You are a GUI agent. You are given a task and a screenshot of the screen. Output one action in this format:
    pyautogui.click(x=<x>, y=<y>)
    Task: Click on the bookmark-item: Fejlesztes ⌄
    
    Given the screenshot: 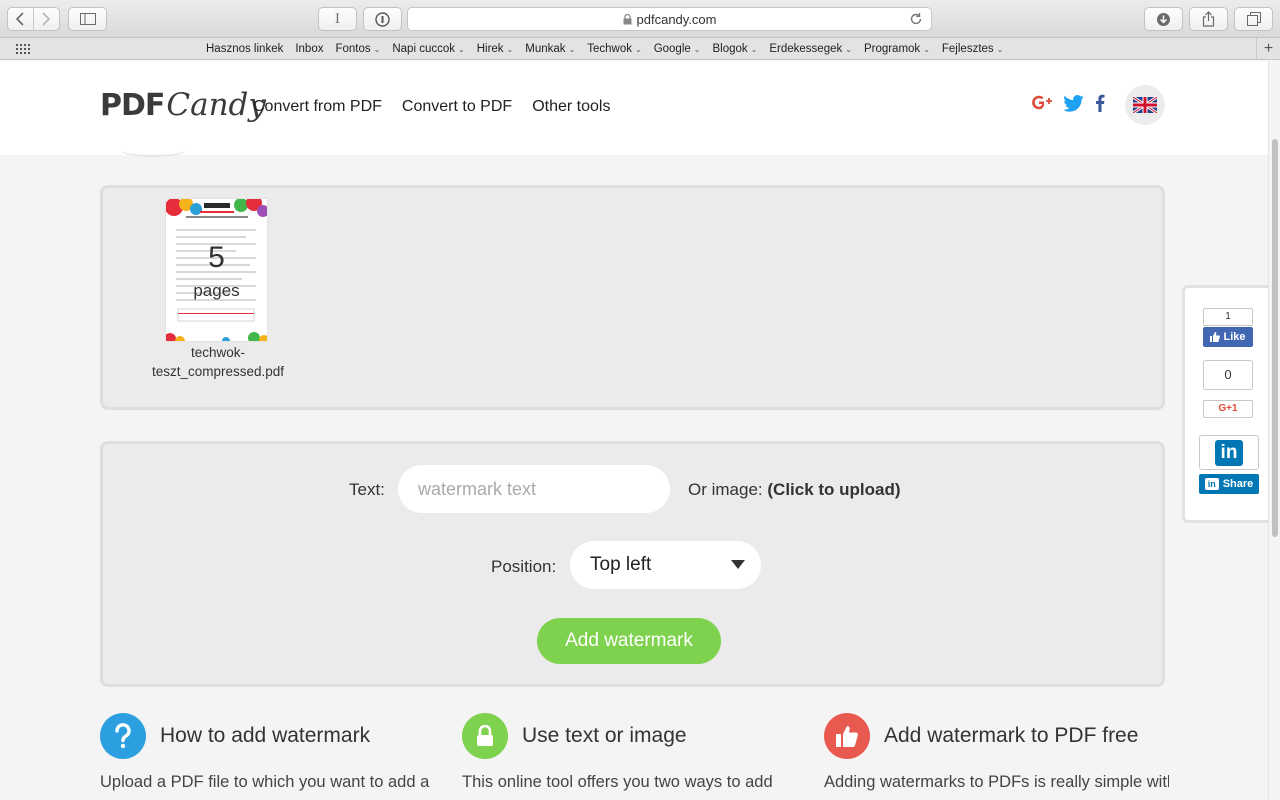 What is the action you would take?
    pyautogui.click(x=972, y=49)
    